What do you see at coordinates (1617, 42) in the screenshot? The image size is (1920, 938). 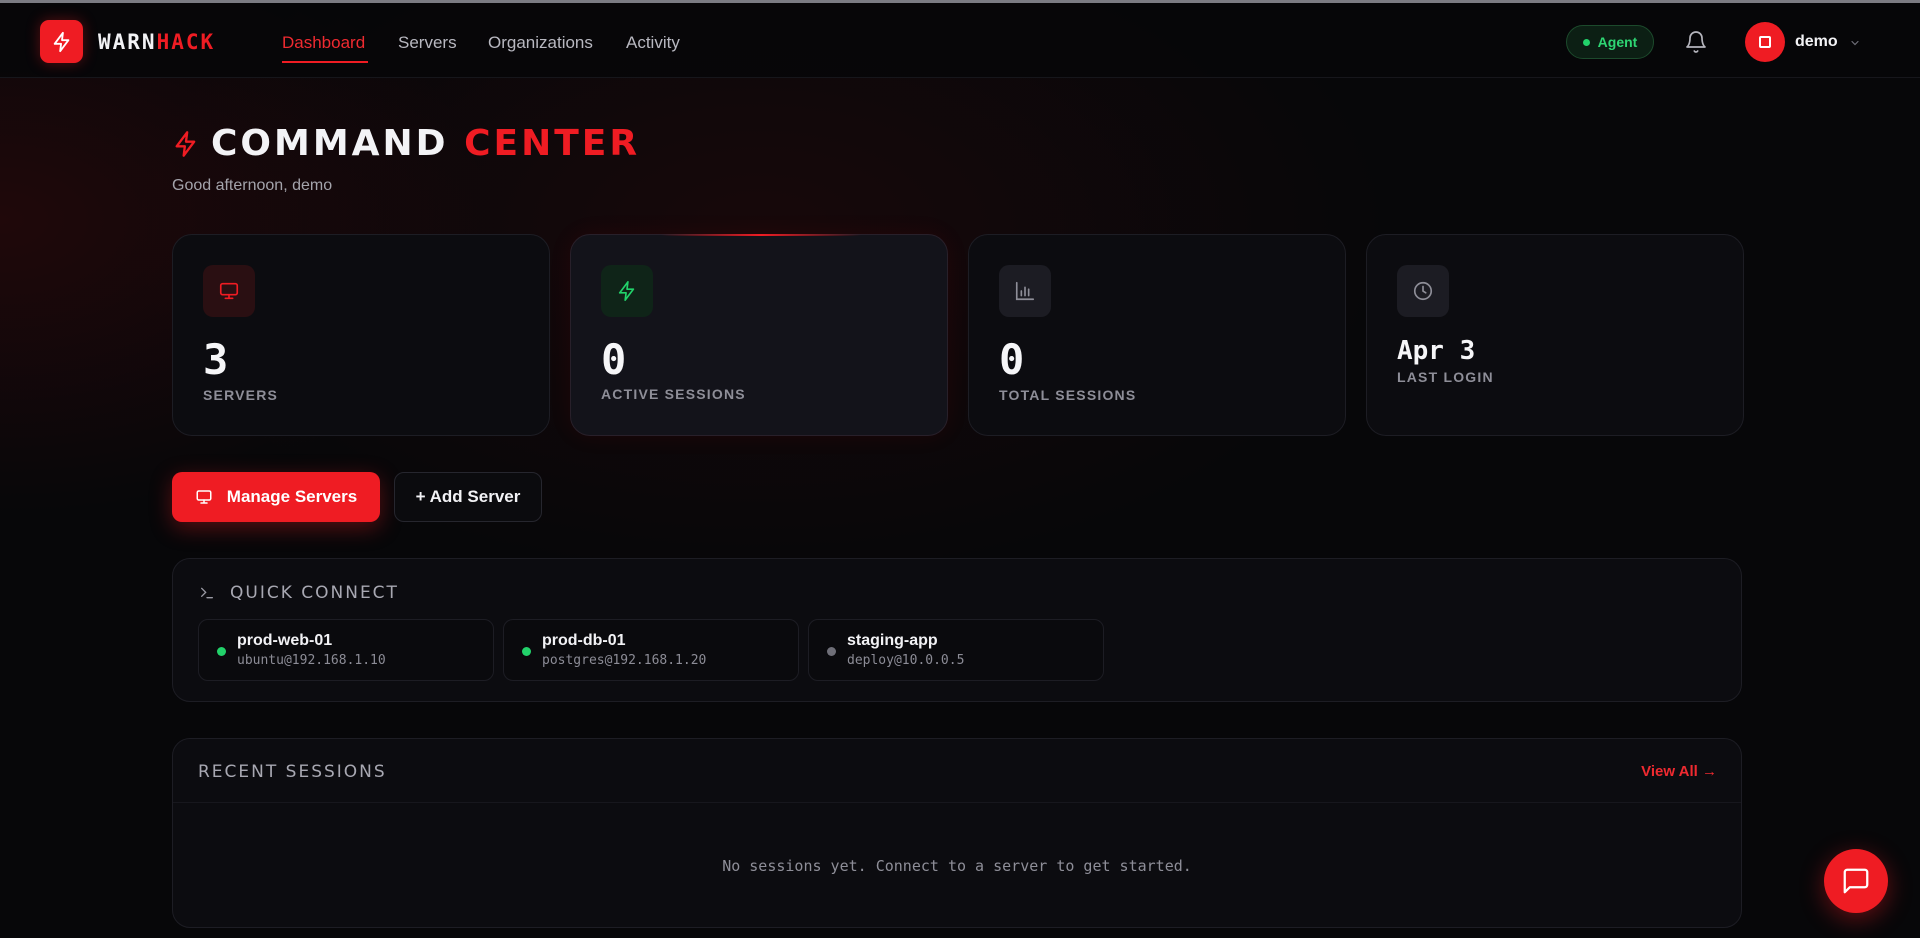 I see `agent-label: Agent` at bounding box center [1617, 42].